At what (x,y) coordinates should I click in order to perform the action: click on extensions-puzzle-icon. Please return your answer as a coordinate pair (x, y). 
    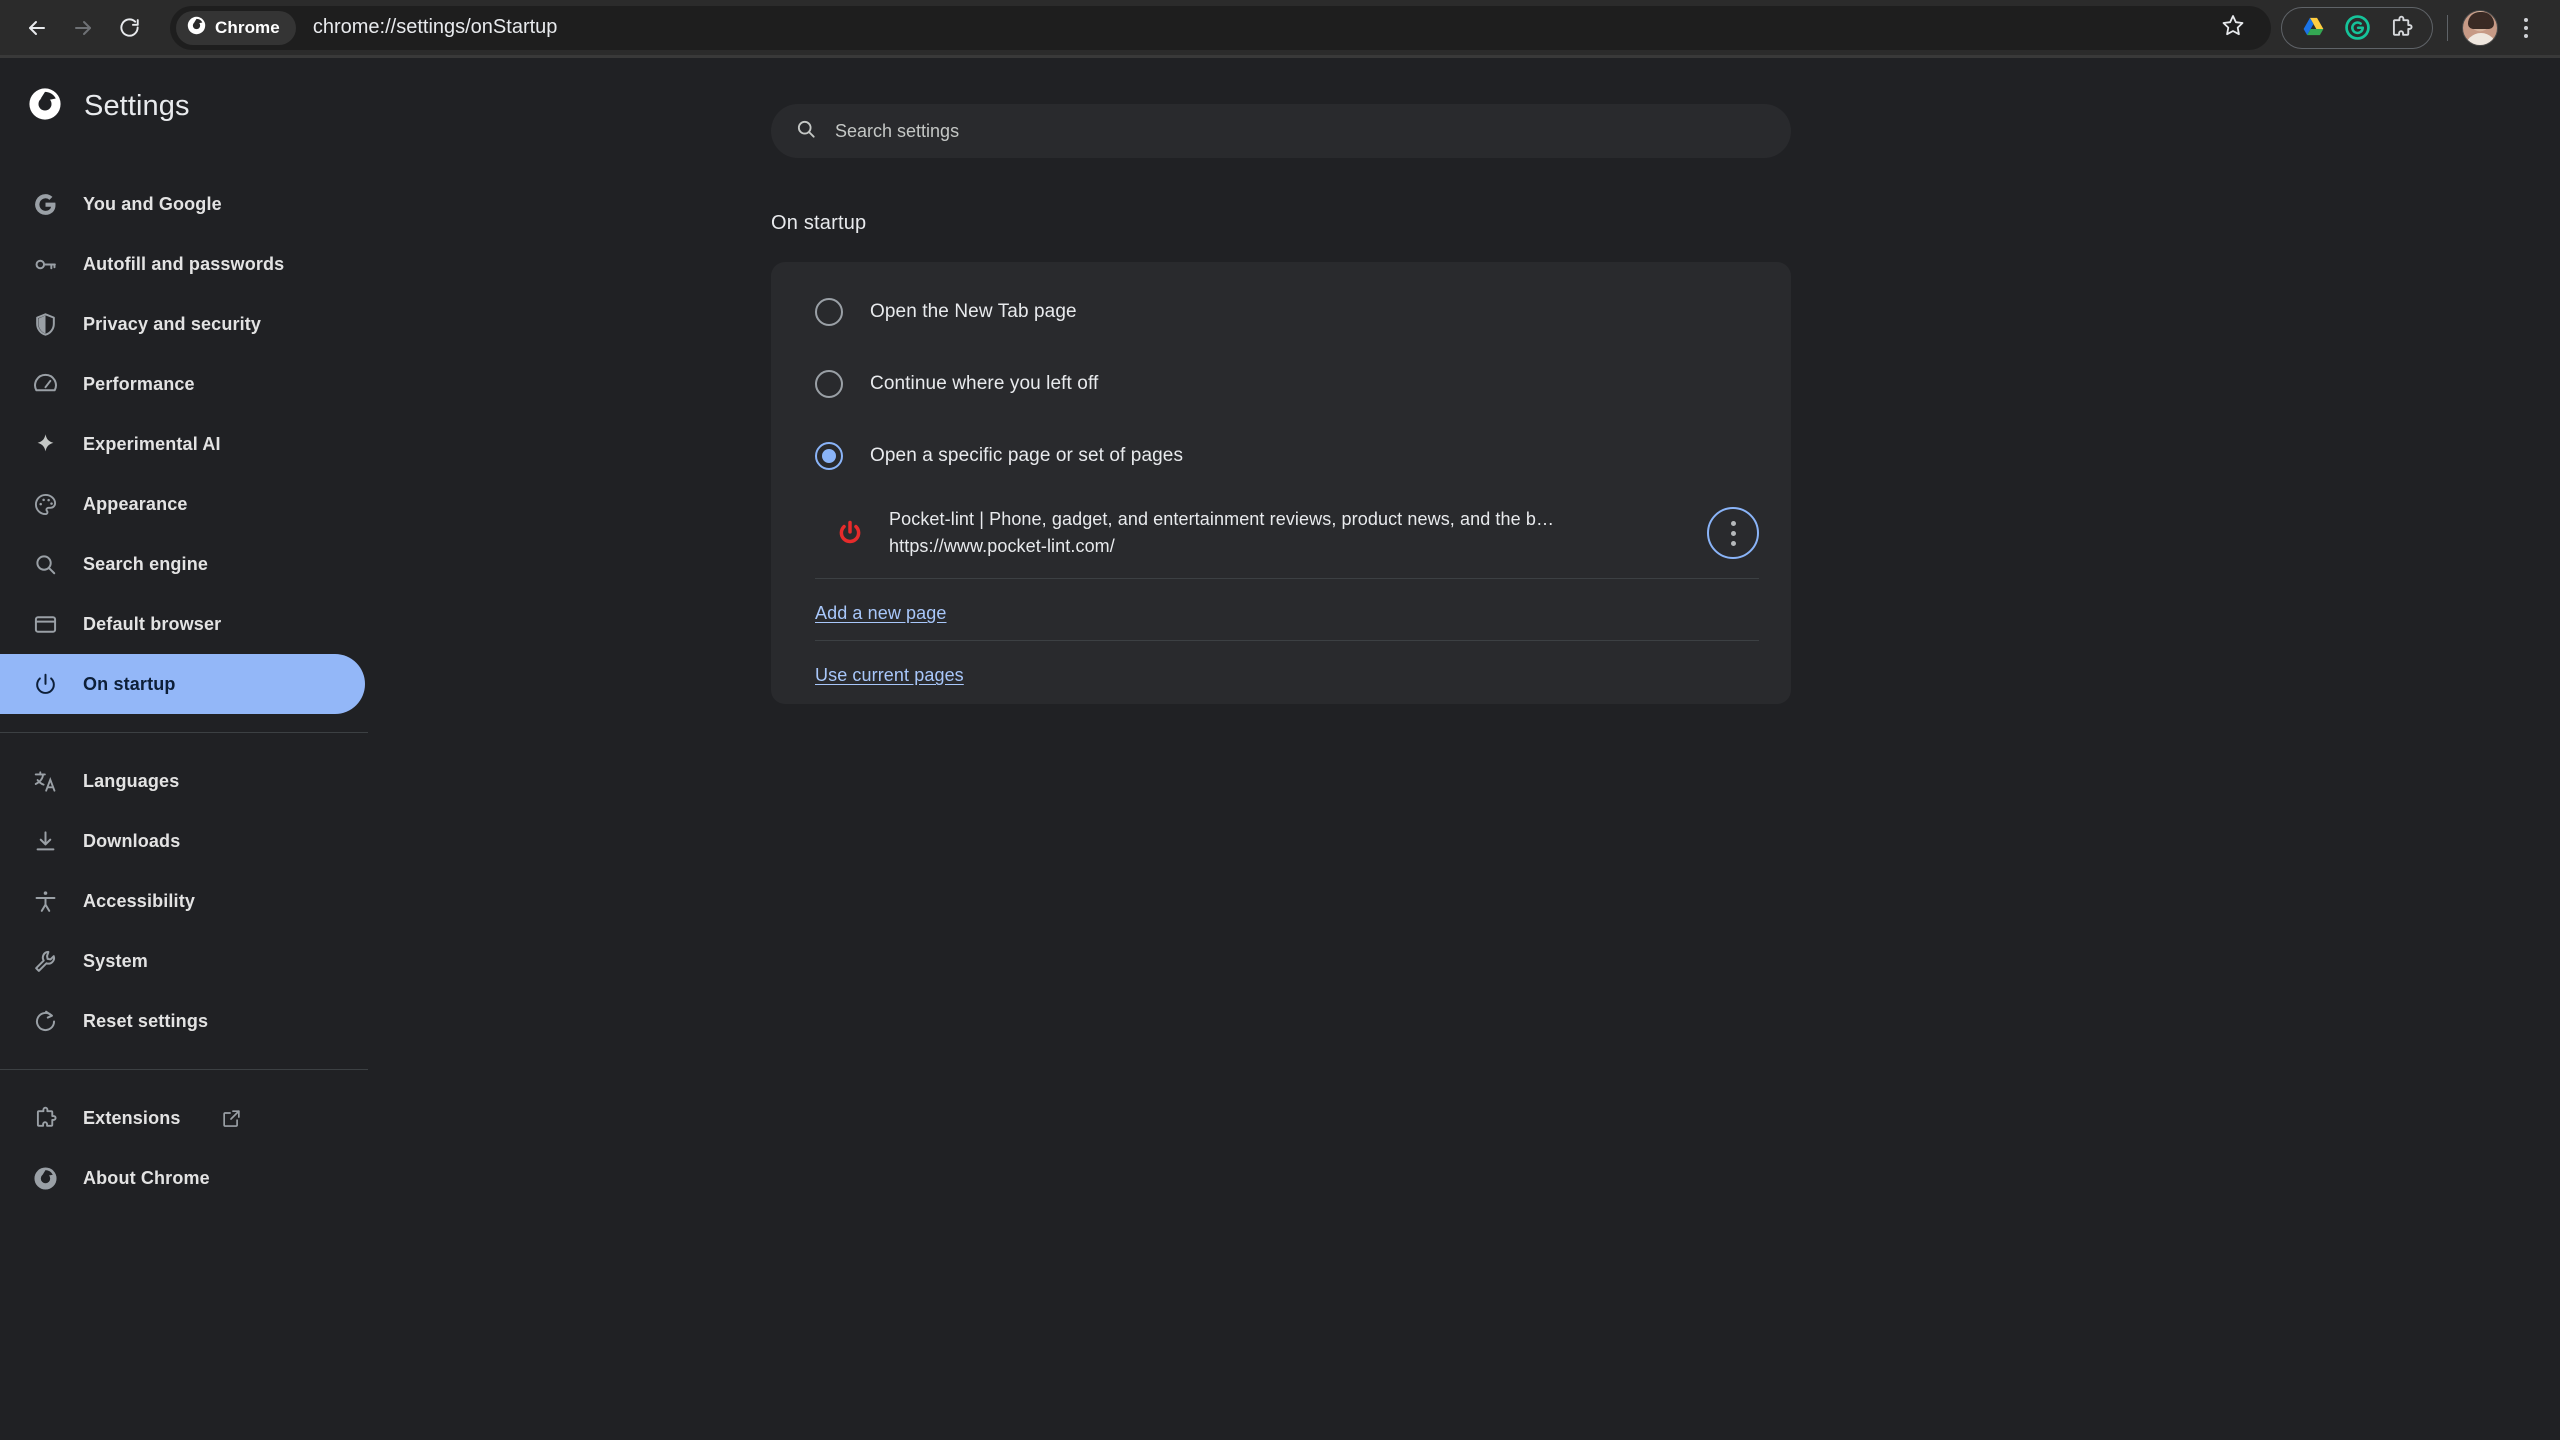
    Looking at the image, I should click on (2401, 28).